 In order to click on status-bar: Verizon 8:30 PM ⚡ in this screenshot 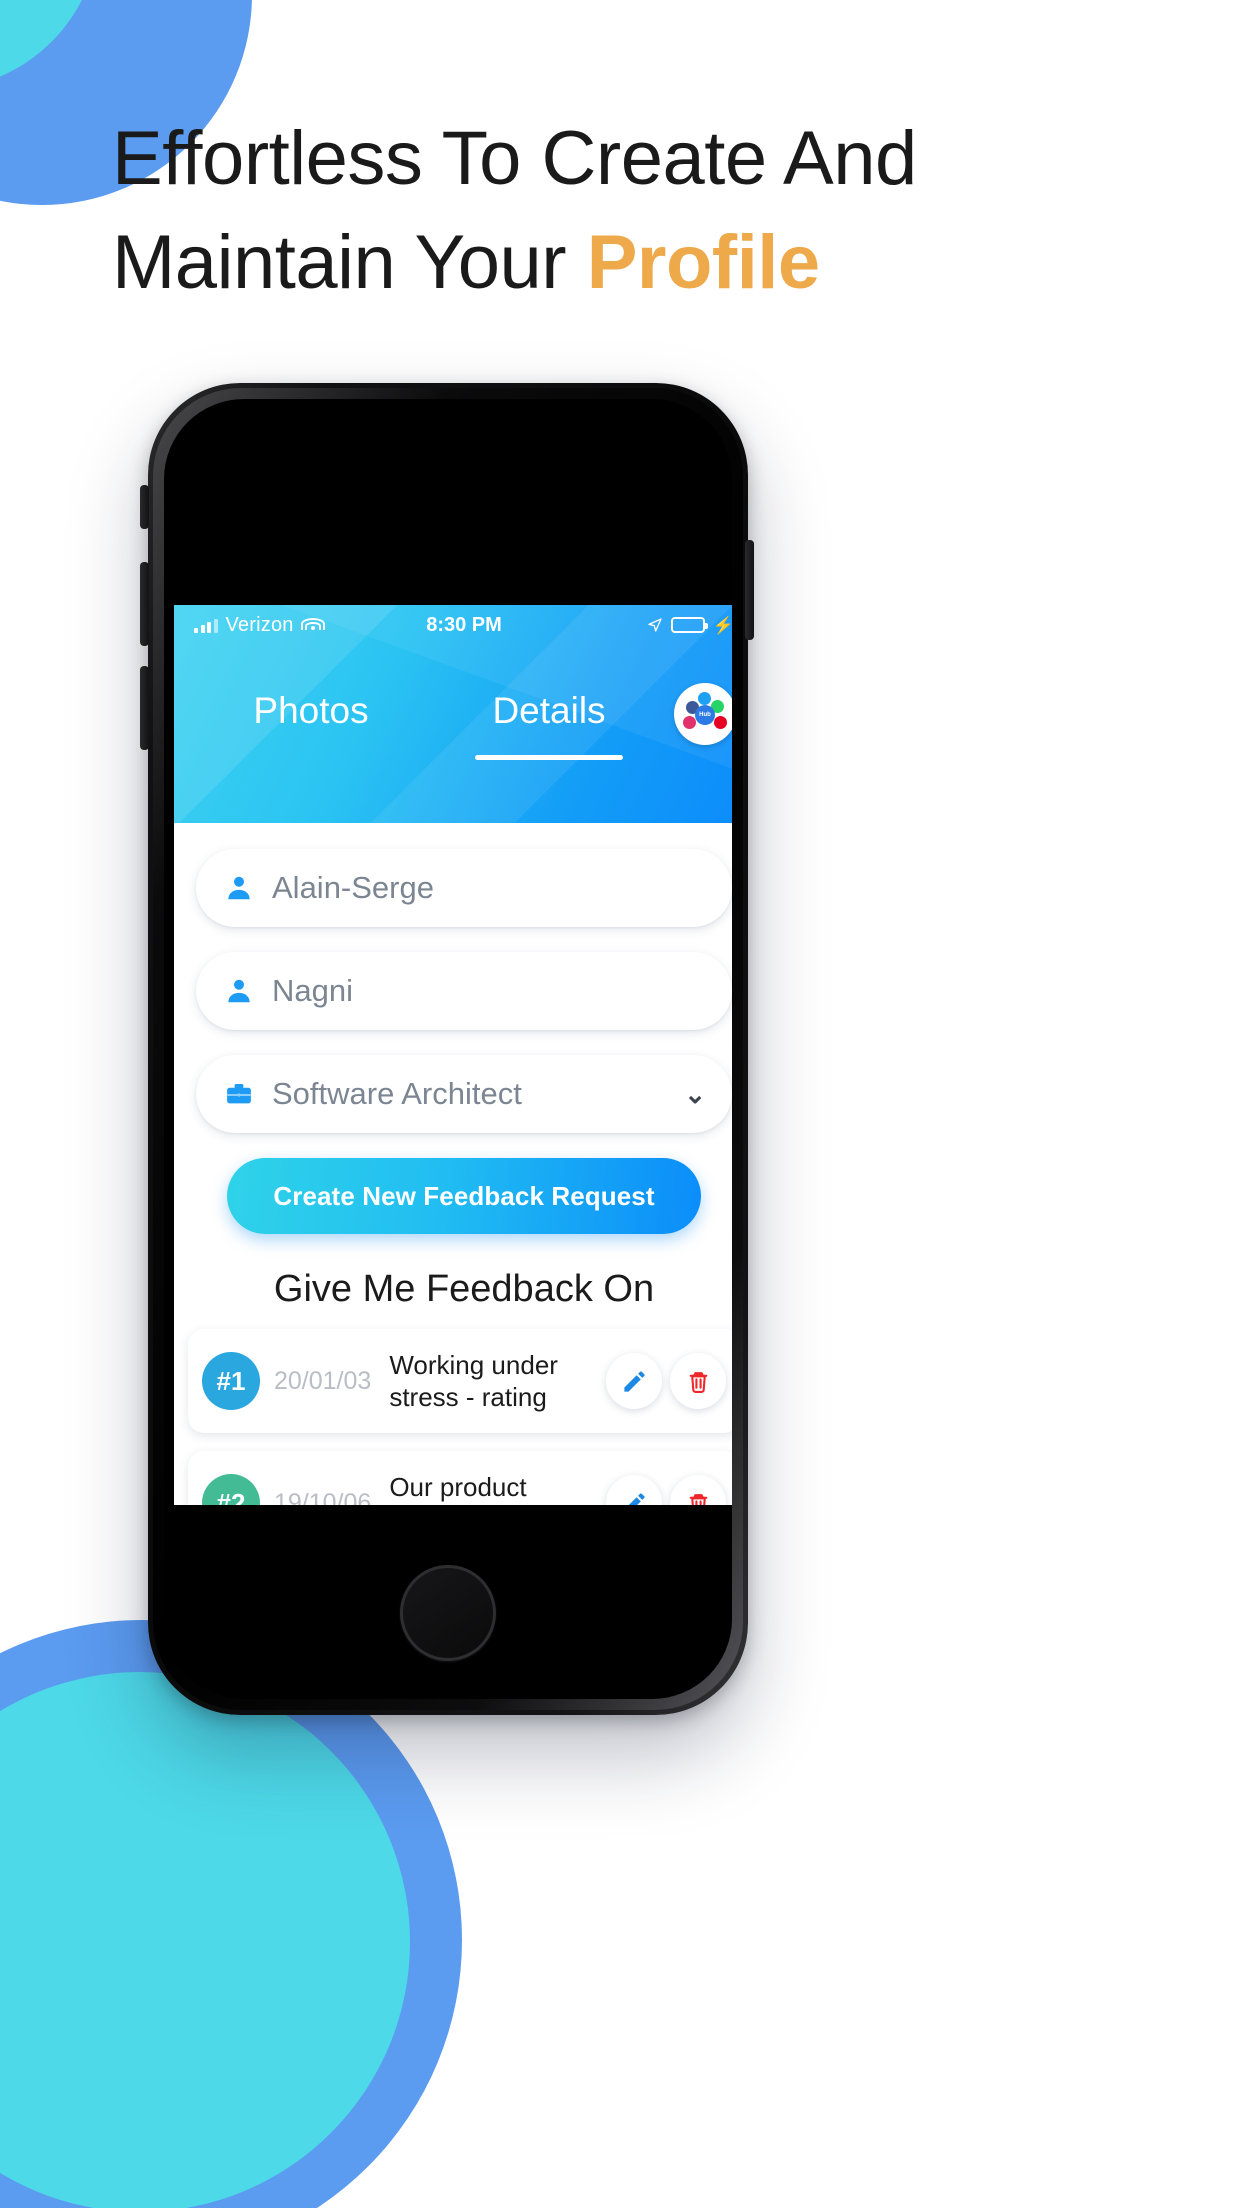, I will do `click(453, 625)`.